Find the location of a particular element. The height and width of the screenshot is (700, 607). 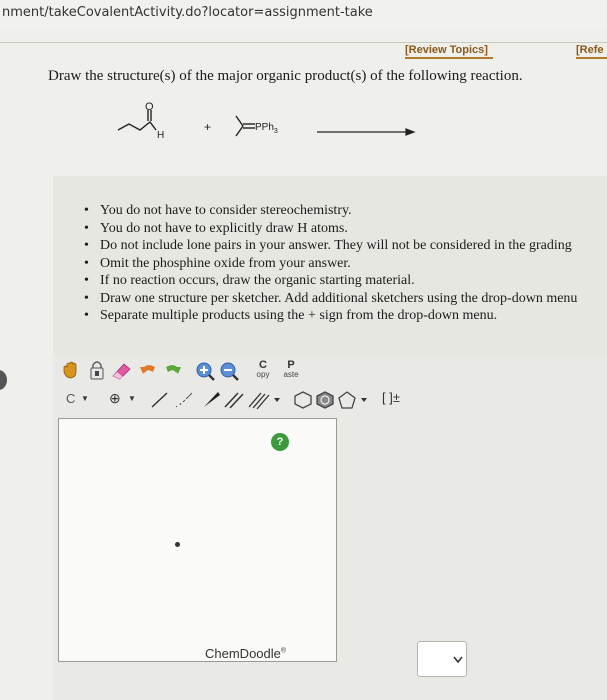

double-bond-icon is located at coordinates (234, 400).